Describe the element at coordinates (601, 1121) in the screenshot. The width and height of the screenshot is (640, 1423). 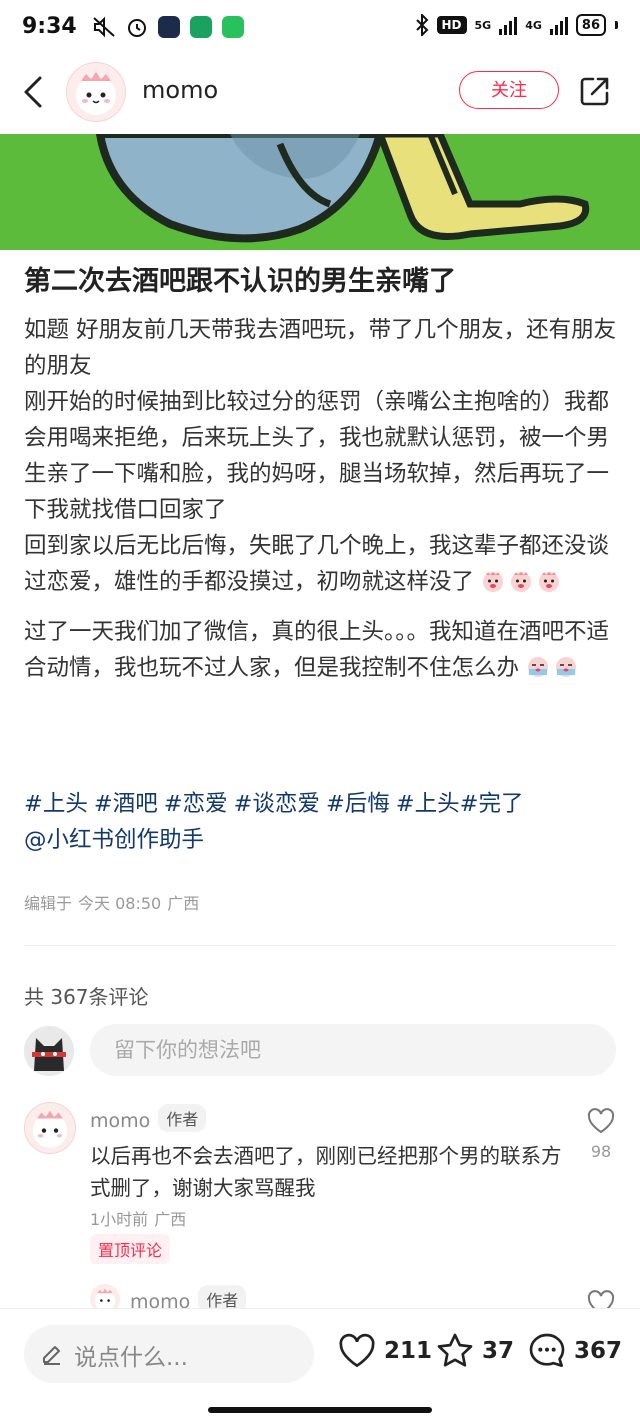
I see `like-heart-icon` at that location.